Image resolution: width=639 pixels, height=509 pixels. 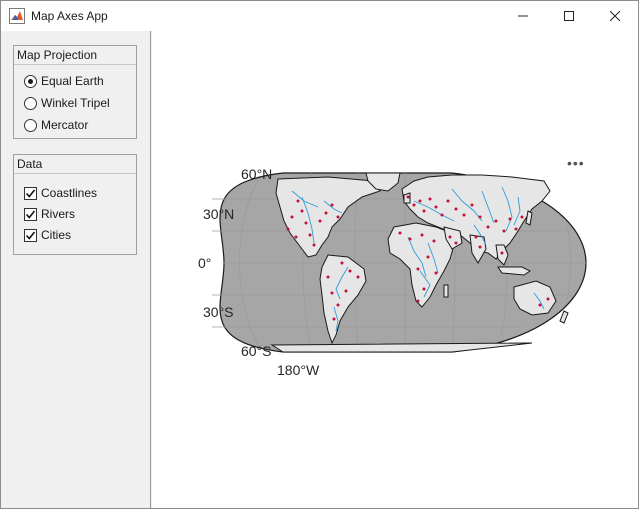 What do you see at coordinates (218, 312) in the screenshot?
I see `lat-label-30s: 30°S` at bounding box center [218, 312].